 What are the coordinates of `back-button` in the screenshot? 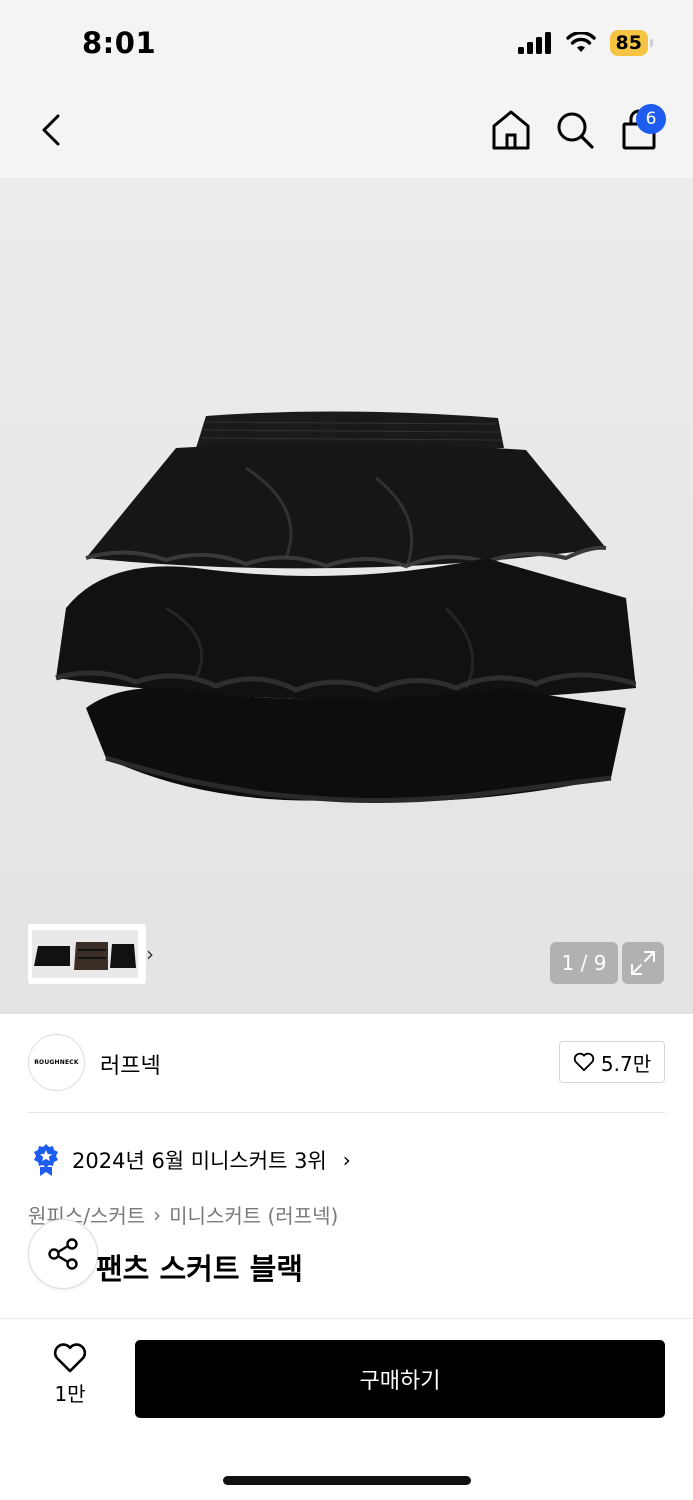 It's located at (51, 130).